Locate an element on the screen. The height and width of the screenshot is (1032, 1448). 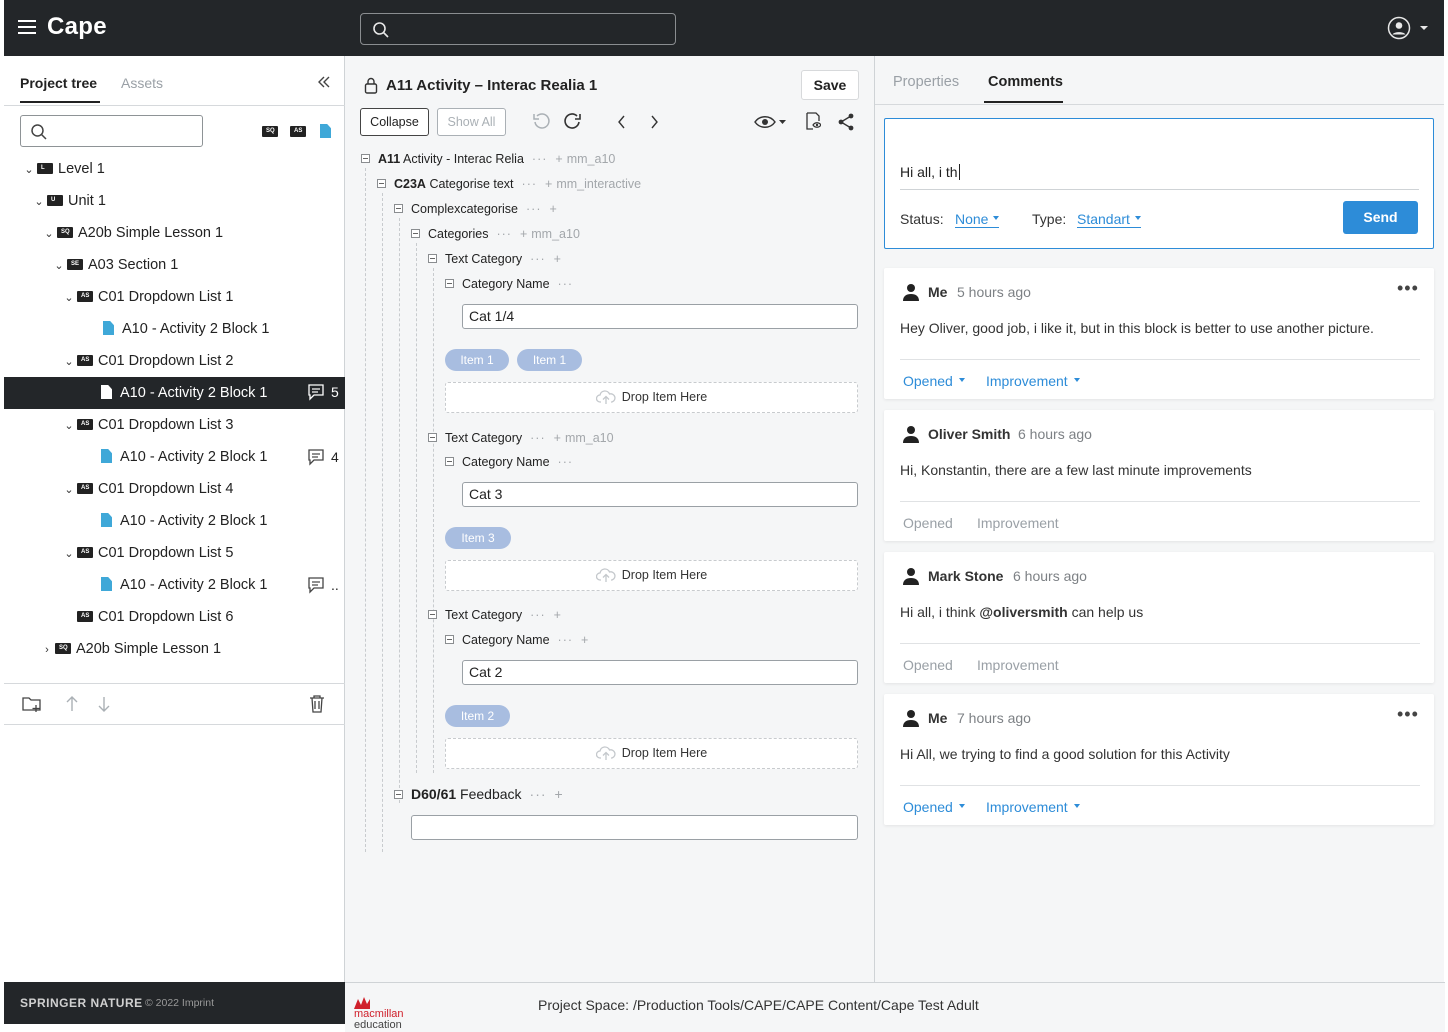
node-c23a: C23A Categorise text ··· + mm_interactive is located at coordinates (509, 184).